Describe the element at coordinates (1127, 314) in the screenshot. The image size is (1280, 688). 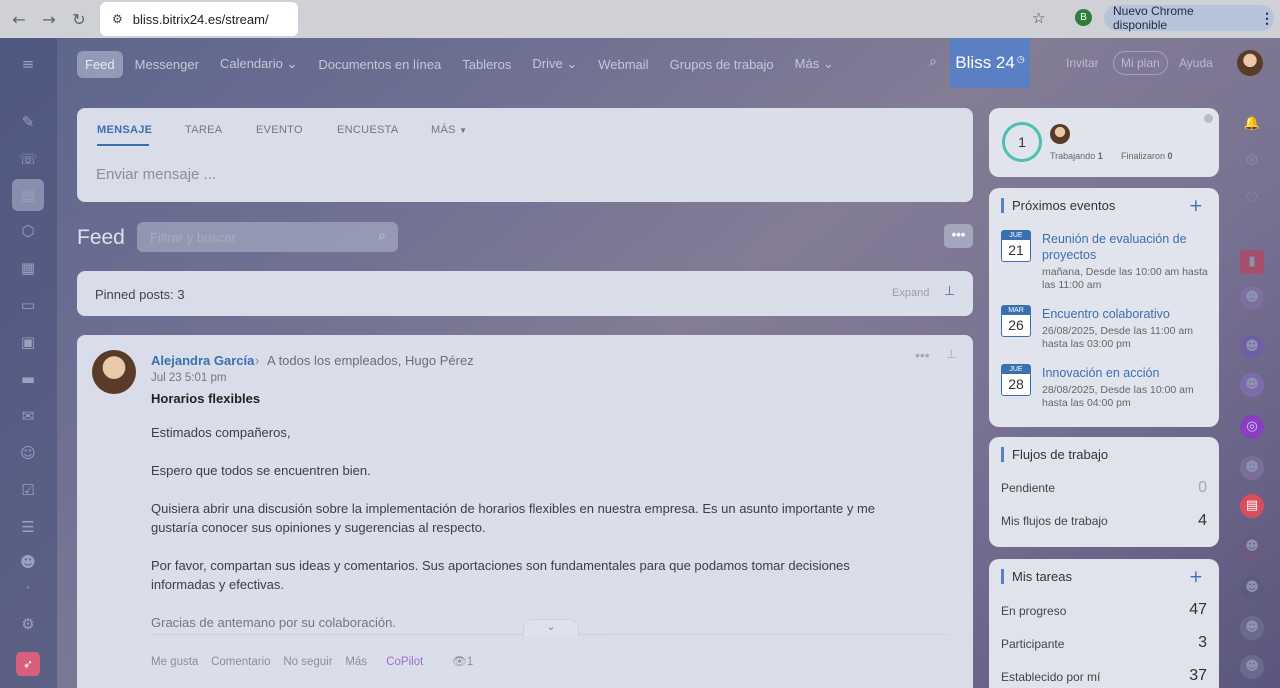
I see `event-name: Encuentro colaborativo` at that location.